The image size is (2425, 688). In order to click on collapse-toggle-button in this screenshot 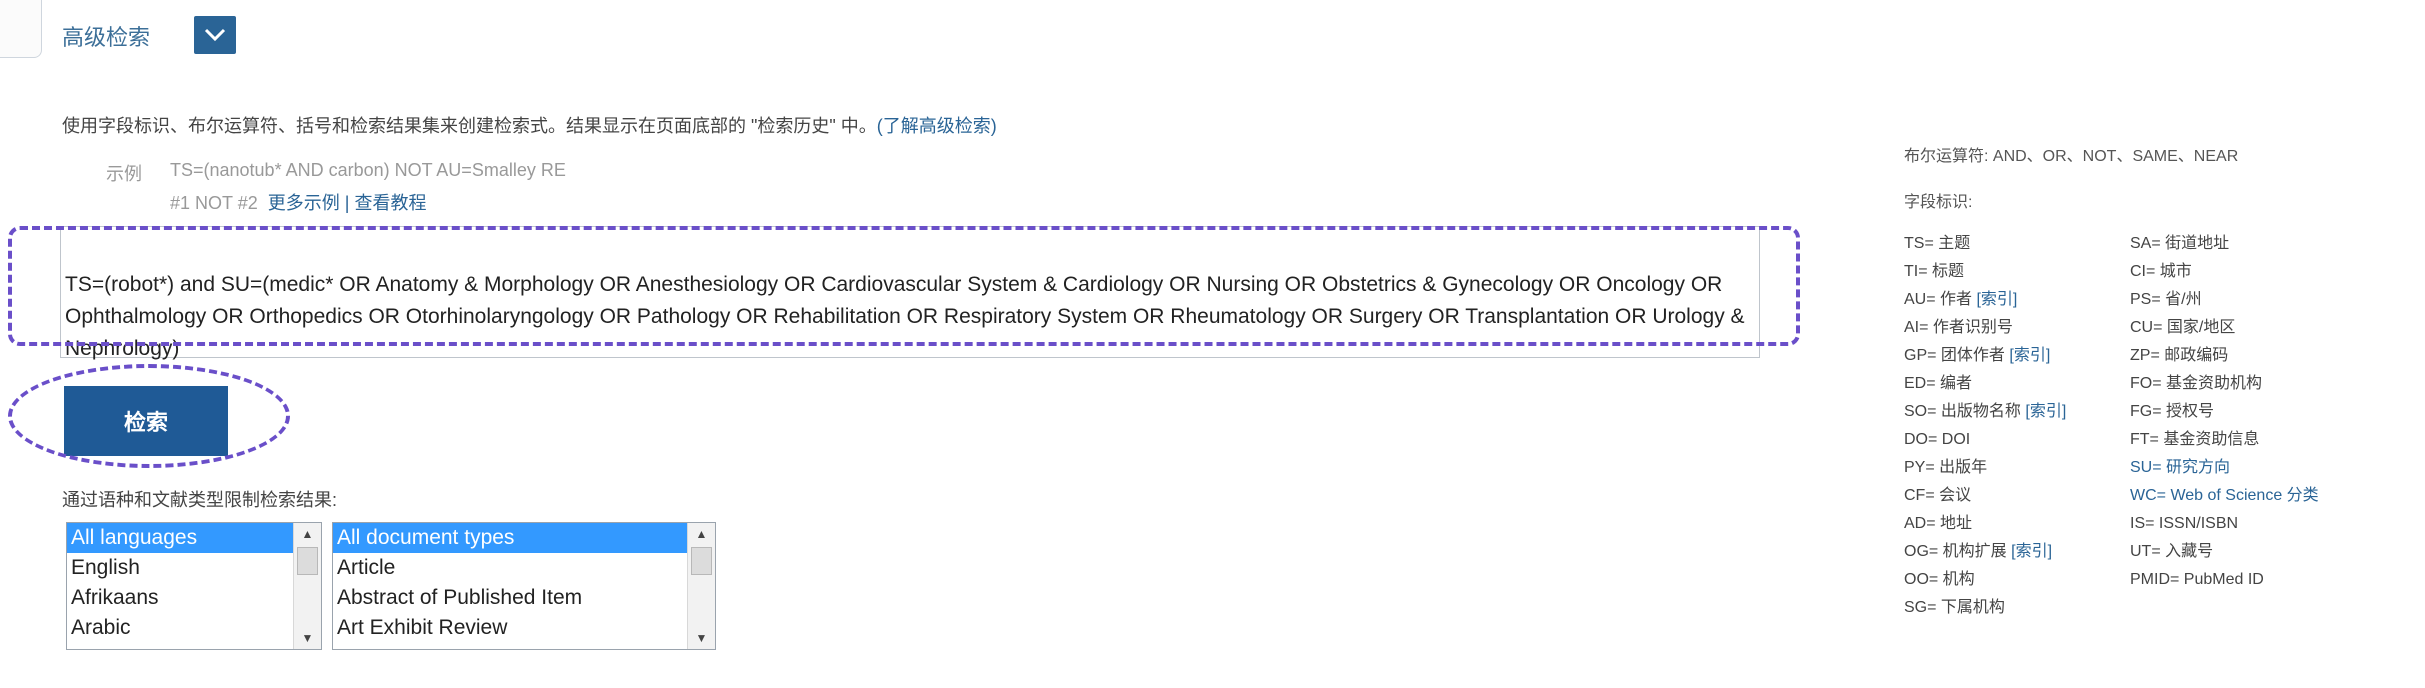, I will do `click(215, 35)`.